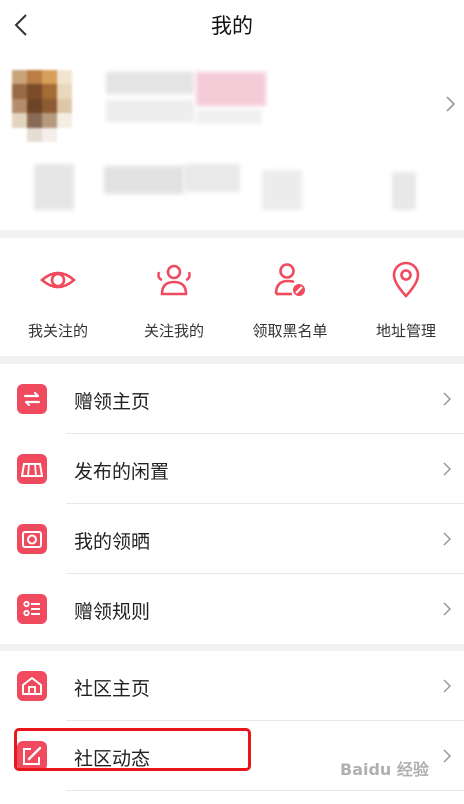  I want to click on quick-action-label: 领取黑名单, so click(290, 331).